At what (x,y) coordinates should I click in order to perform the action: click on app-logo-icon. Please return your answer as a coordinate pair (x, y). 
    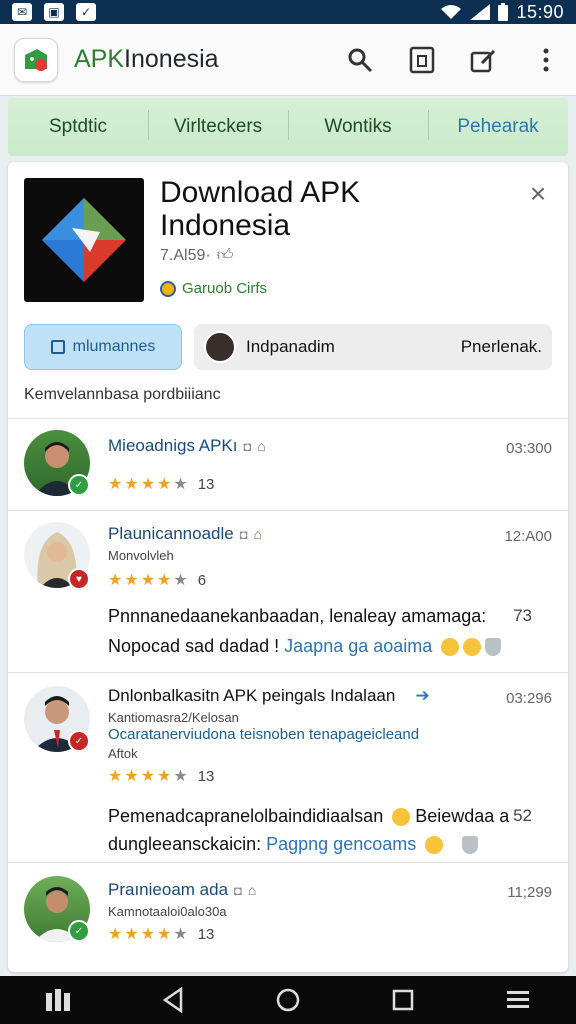
    Looking at the image, I should click on (84, 240).